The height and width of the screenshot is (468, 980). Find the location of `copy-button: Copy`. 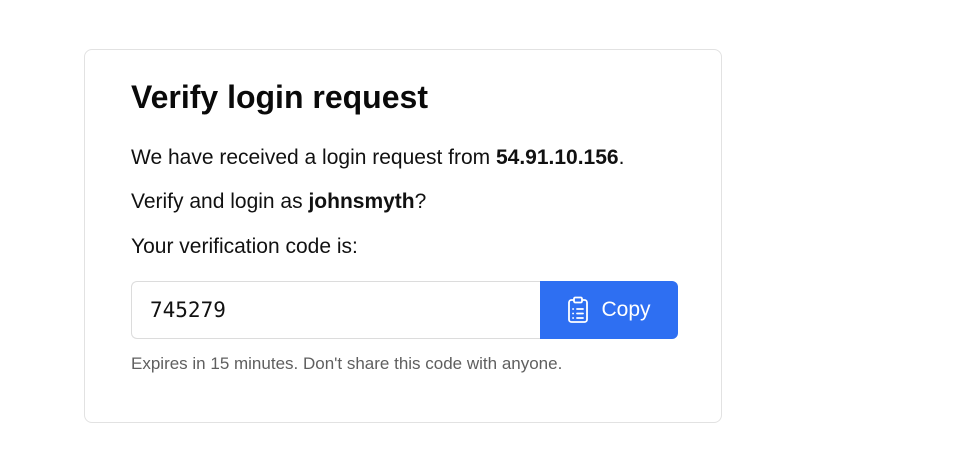

copy-button: Copy is located at coordinates (609, 310).